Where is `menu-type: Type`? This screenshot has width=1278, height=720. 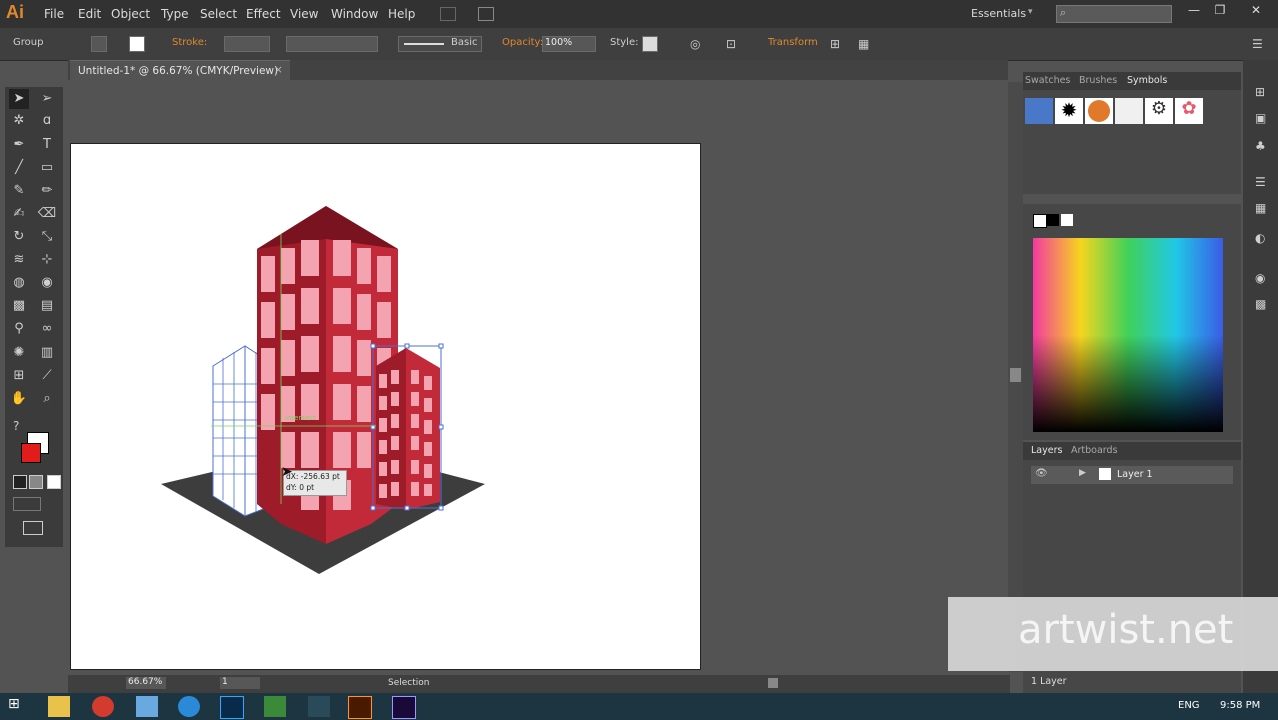 menu-type: Type is located at coordinates (175, 14).